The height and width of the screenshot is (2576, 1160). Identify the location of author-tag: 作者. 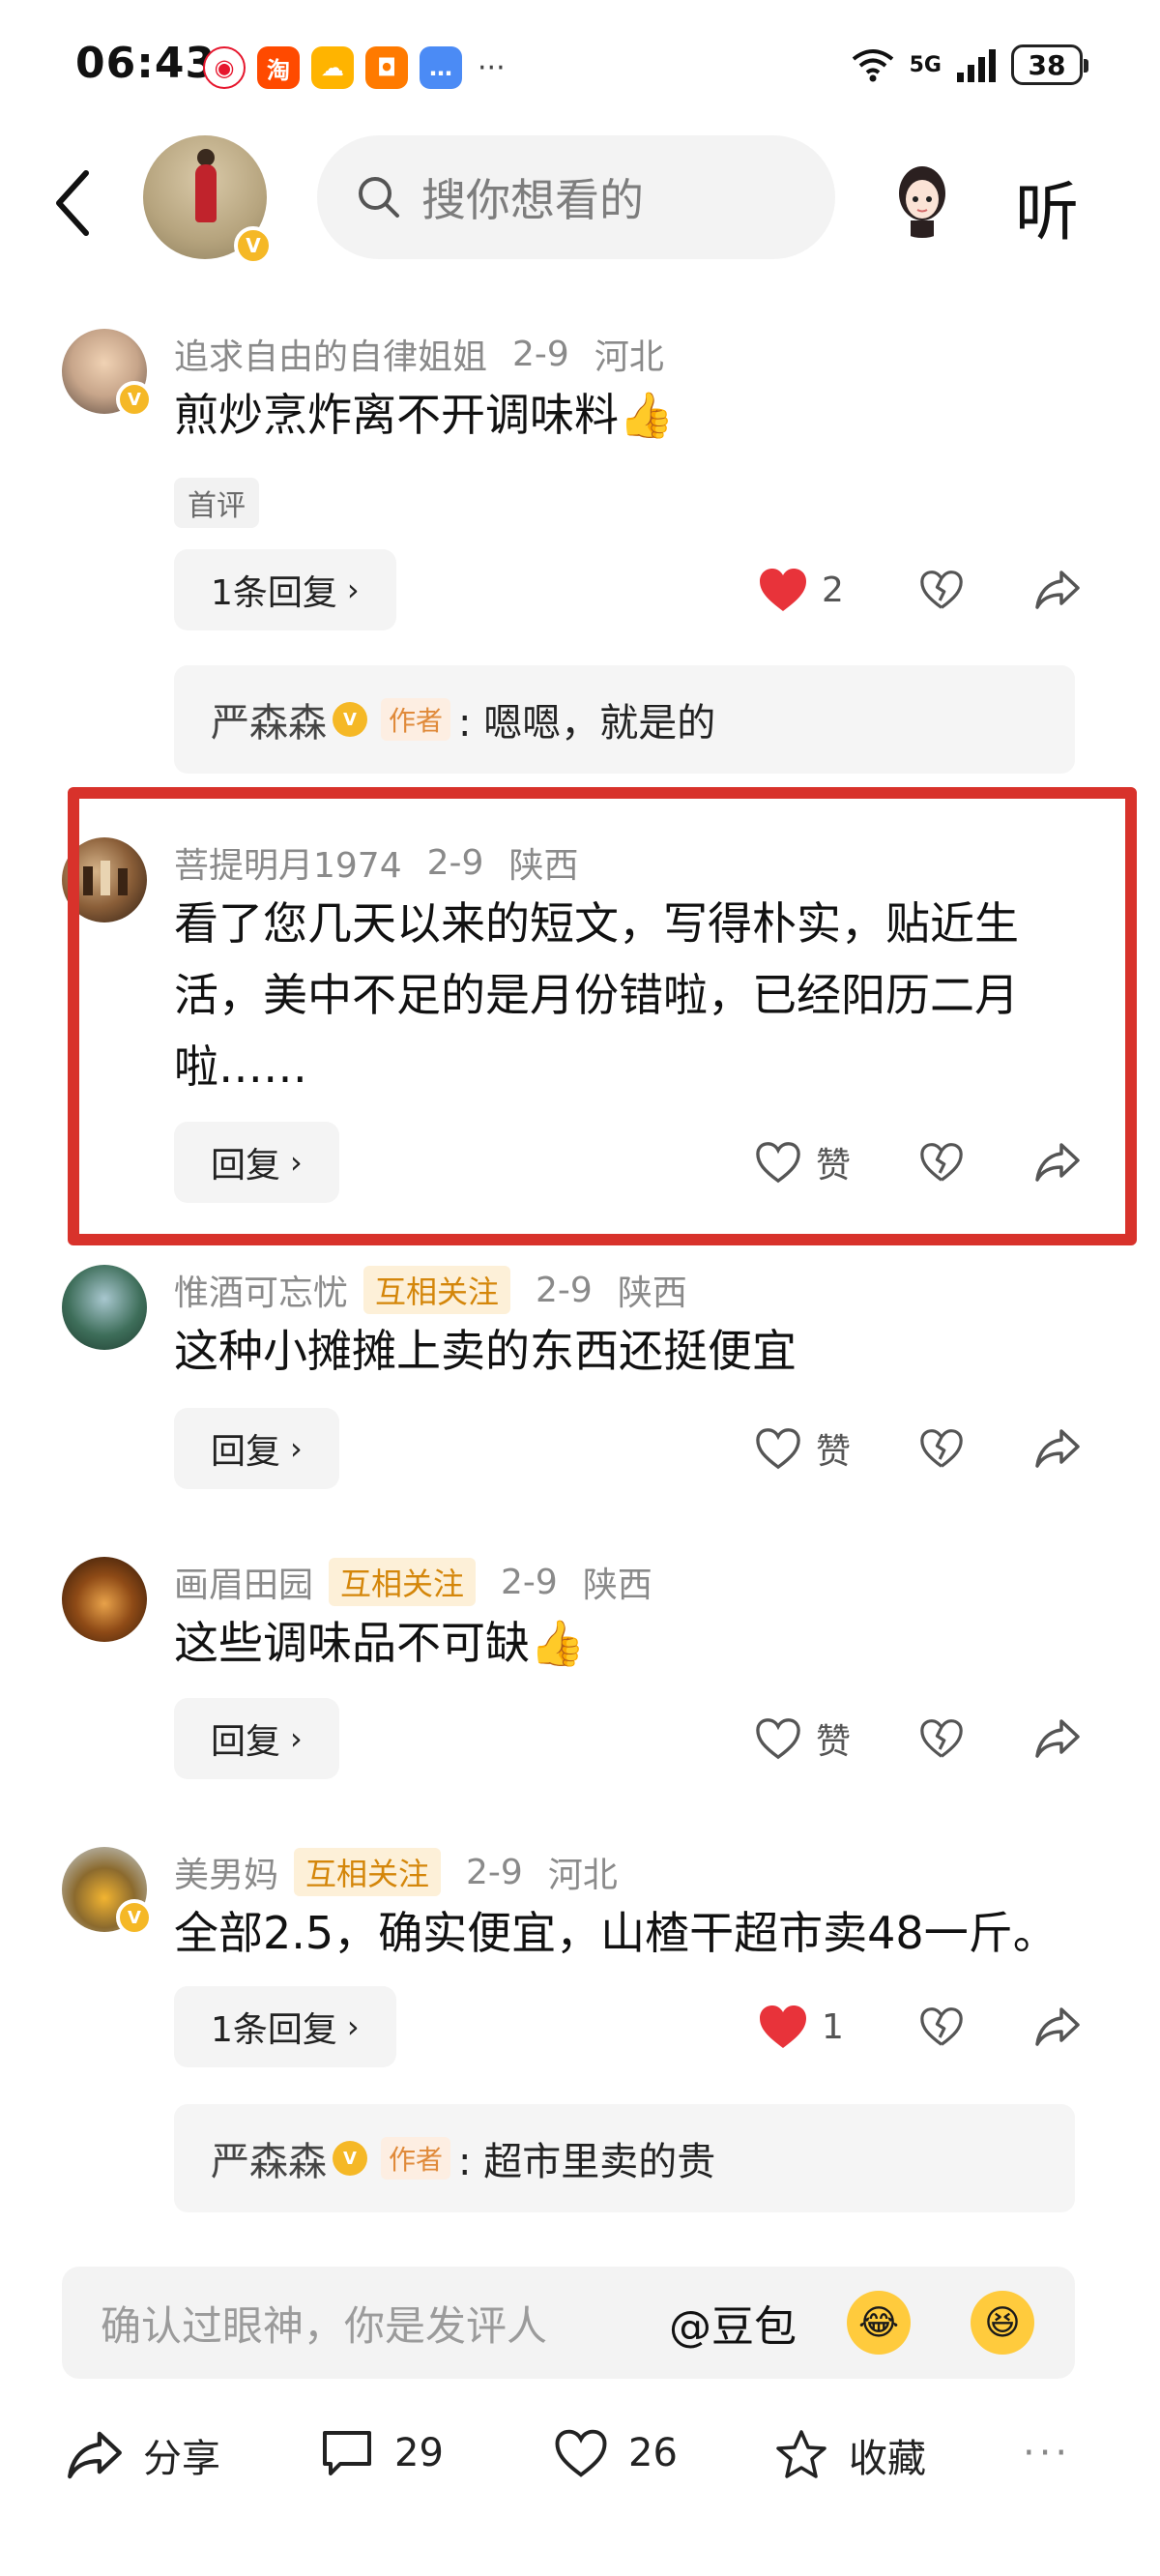
(416, 2158).